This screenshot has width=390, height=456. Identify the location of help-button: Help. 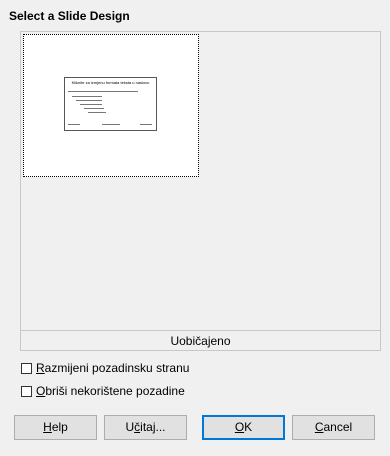
(55, 427).